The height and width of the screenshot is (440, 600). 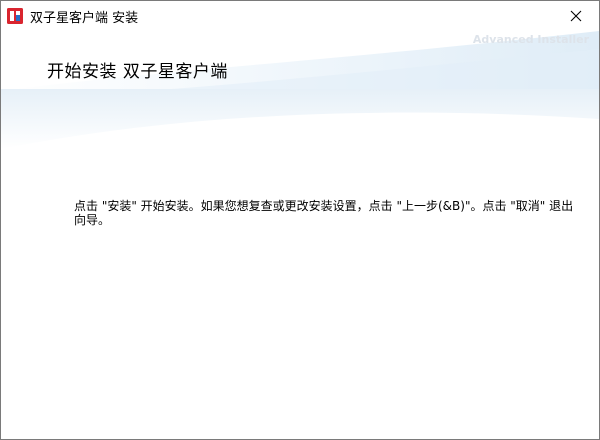 I want to click on title-bar: 双子星客户端 安装, so click(x=300, y=16).